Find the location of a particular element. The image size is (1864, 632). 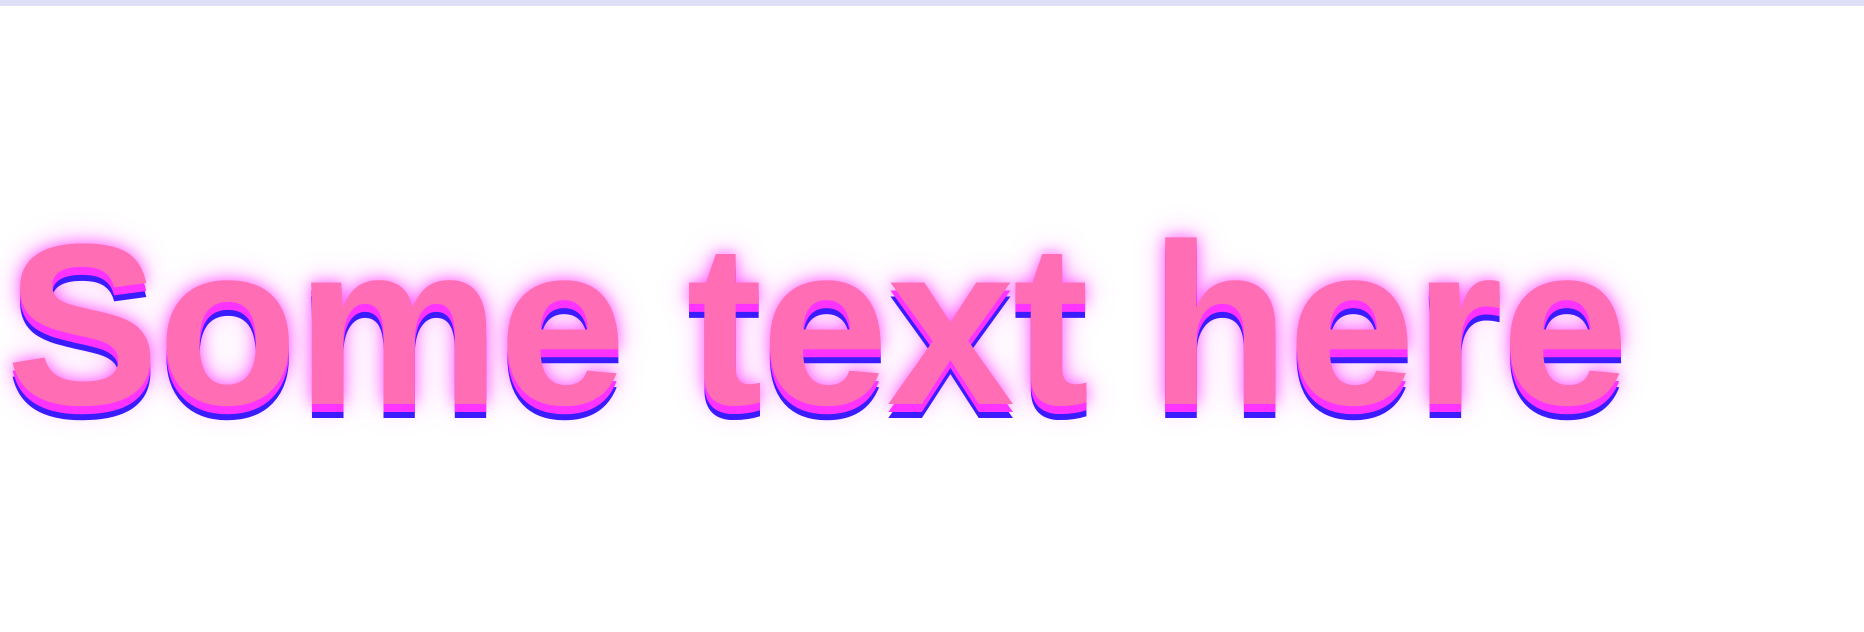

top-bar is located at coordinates (932, 3).